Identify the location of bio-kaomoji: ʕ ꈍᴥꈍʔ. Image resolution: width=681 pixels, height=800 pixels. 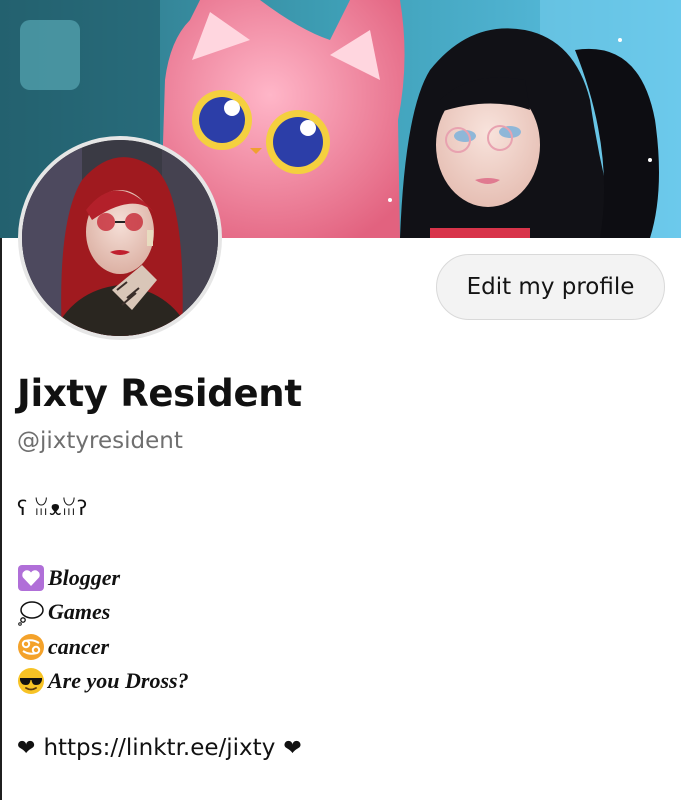
(52, 508).